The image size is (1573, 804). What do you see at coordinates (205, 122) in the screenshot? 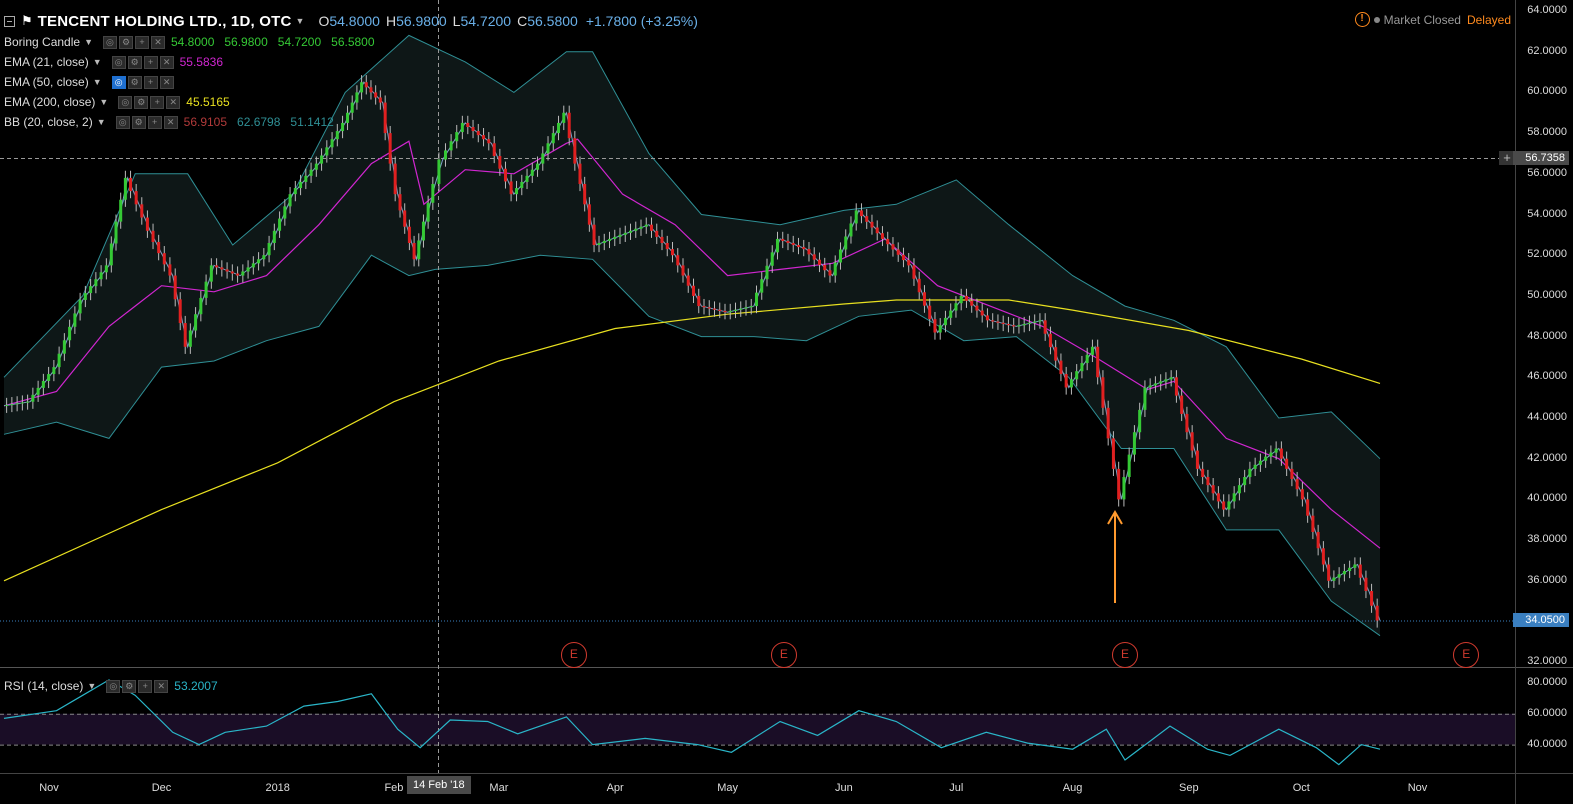
I see `indicator-value: 56.9105` at bounding box center [205, 122].